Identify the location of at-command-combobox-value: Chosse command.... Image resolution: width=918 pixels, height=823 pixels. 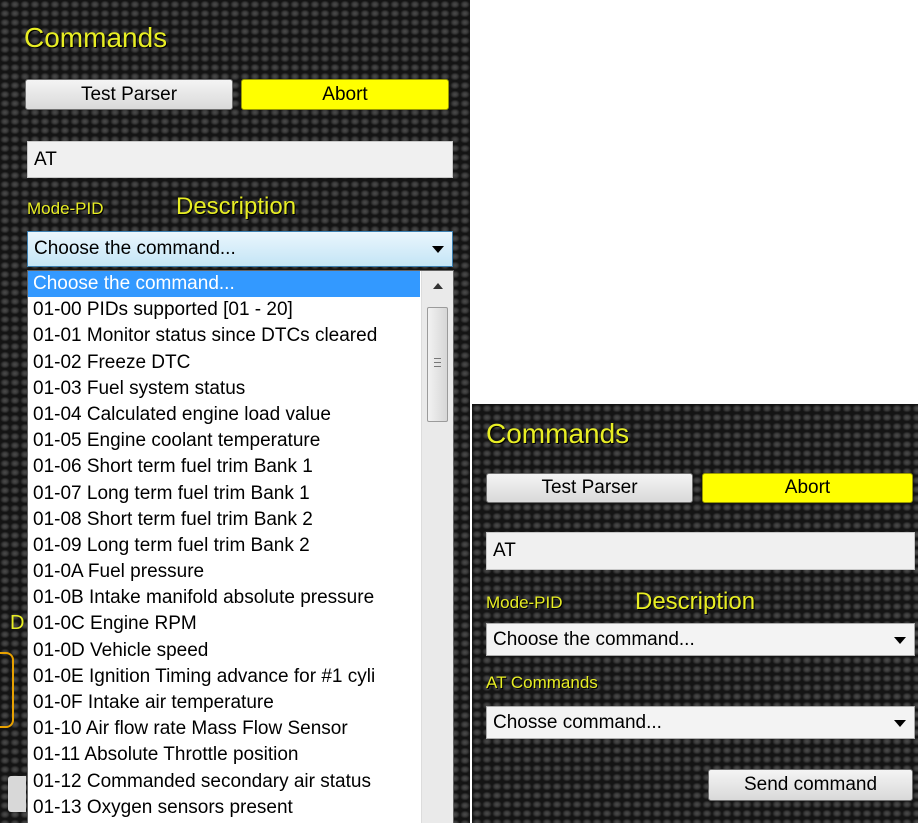
(577, 722).